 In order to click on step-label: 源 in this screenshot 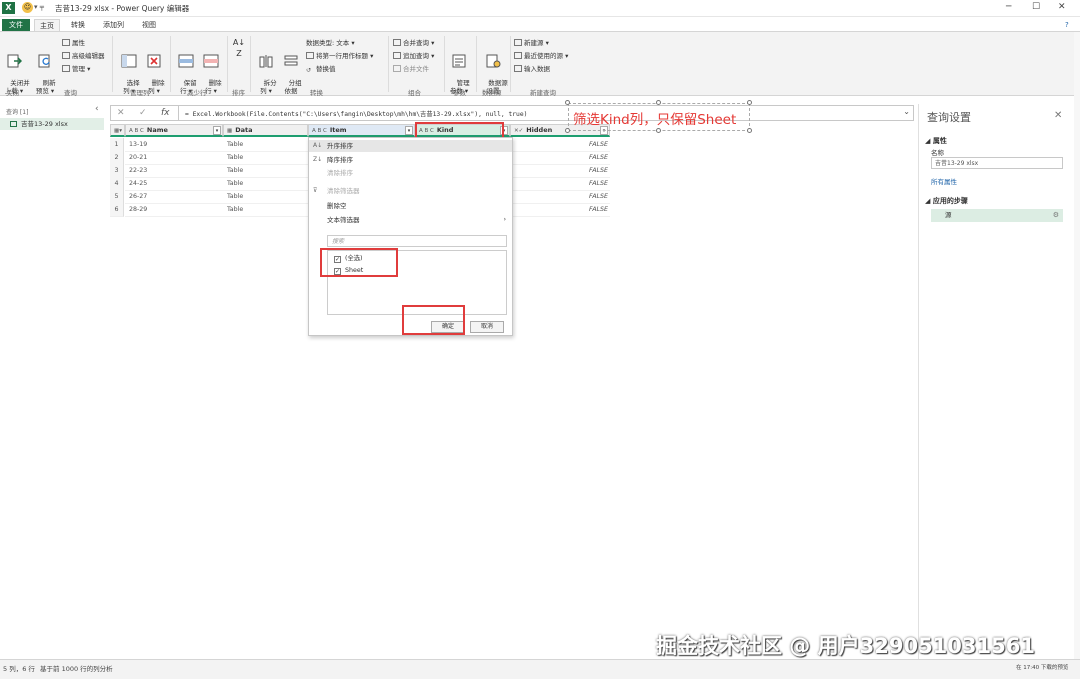, I will do `click(948, 215)`.